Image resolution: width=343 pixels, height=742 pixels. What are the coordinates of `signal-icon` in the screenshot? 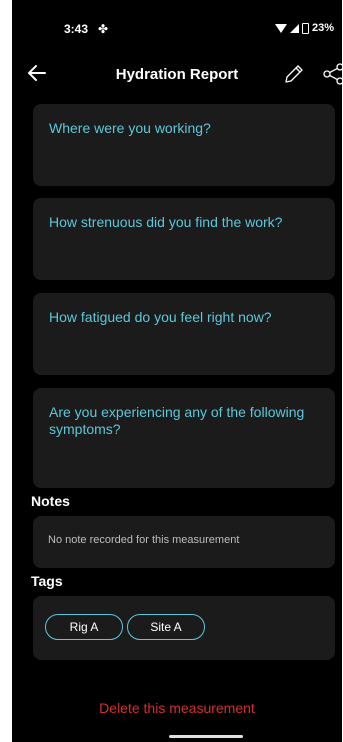 It's located at (294, 28).